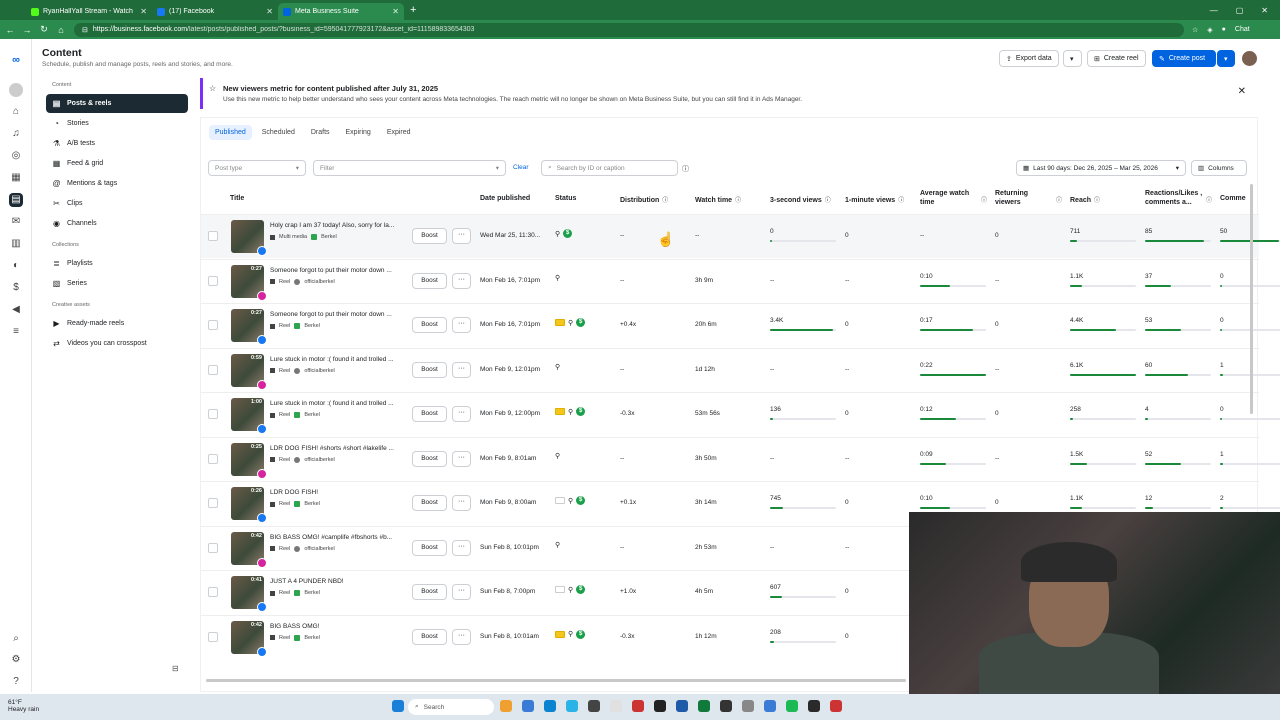  What do you see at coordinates (85, 30) in the screenshot?
I see `site-info-icon: ⊟` at bounding box center [85, 30].